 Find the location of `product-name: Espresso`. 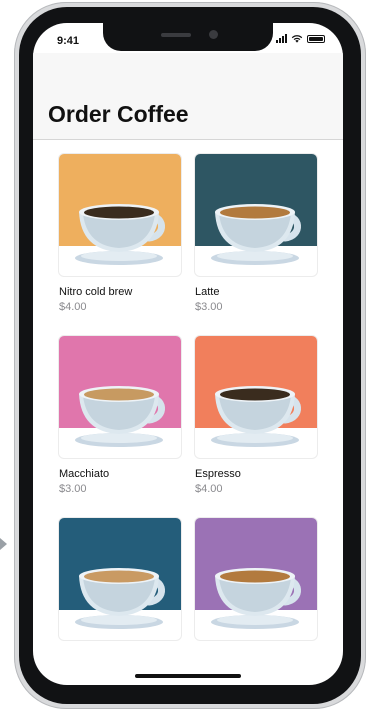

product-name: Espresso is located at coordinates (218, 474).